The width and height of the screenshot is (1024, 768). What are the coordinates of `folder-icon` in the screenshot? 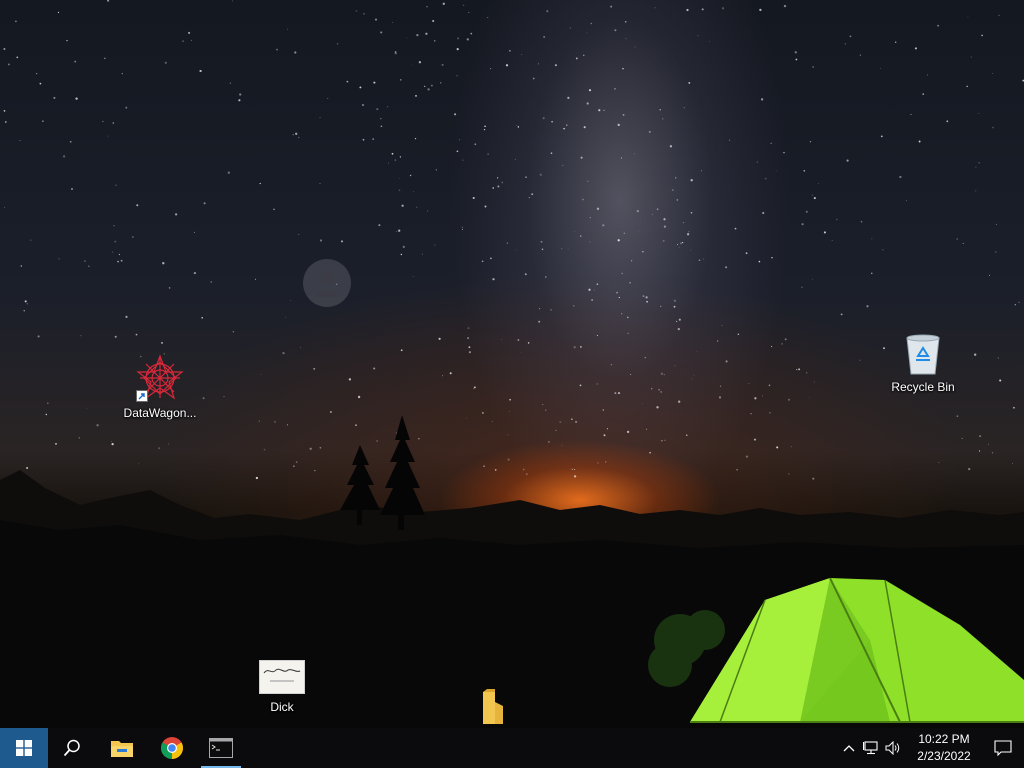 It's located at (492, 706).